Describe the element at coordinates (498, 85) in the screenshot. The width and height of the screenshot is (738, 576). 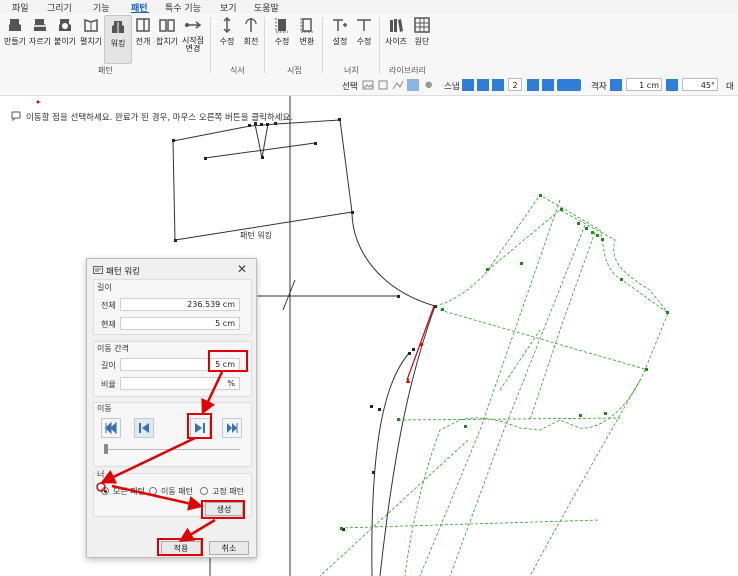
I see `snap-mid-icon` at that location.